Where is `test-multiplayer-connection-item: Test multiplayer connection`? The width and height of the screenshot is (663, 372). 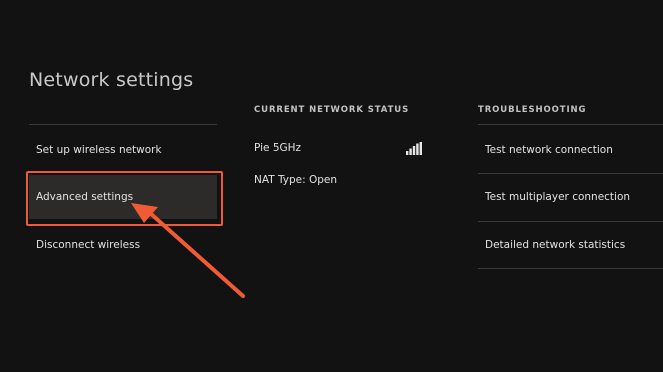
test-multiplayer-connection-item: Test multiplayer connection is located at coordinates (570, 197).